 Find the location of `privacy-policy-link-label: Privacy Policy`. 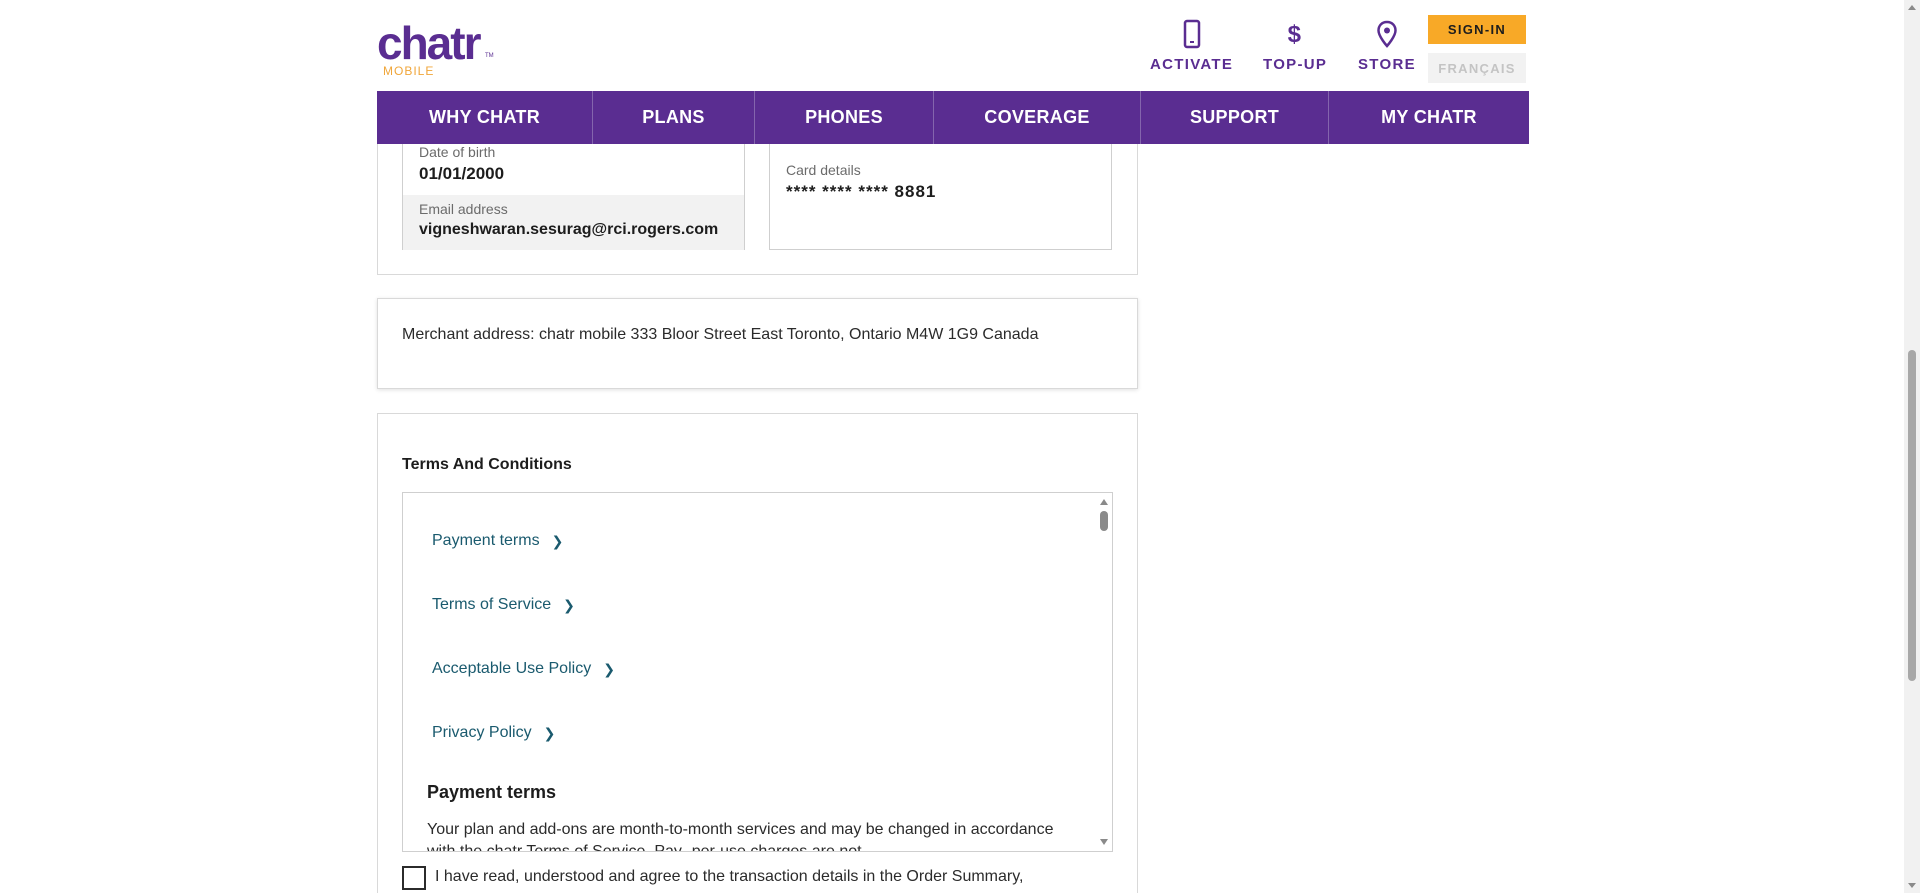

privacy-policy-link-label: Privacy Policy is located at coordinates (482, 732).